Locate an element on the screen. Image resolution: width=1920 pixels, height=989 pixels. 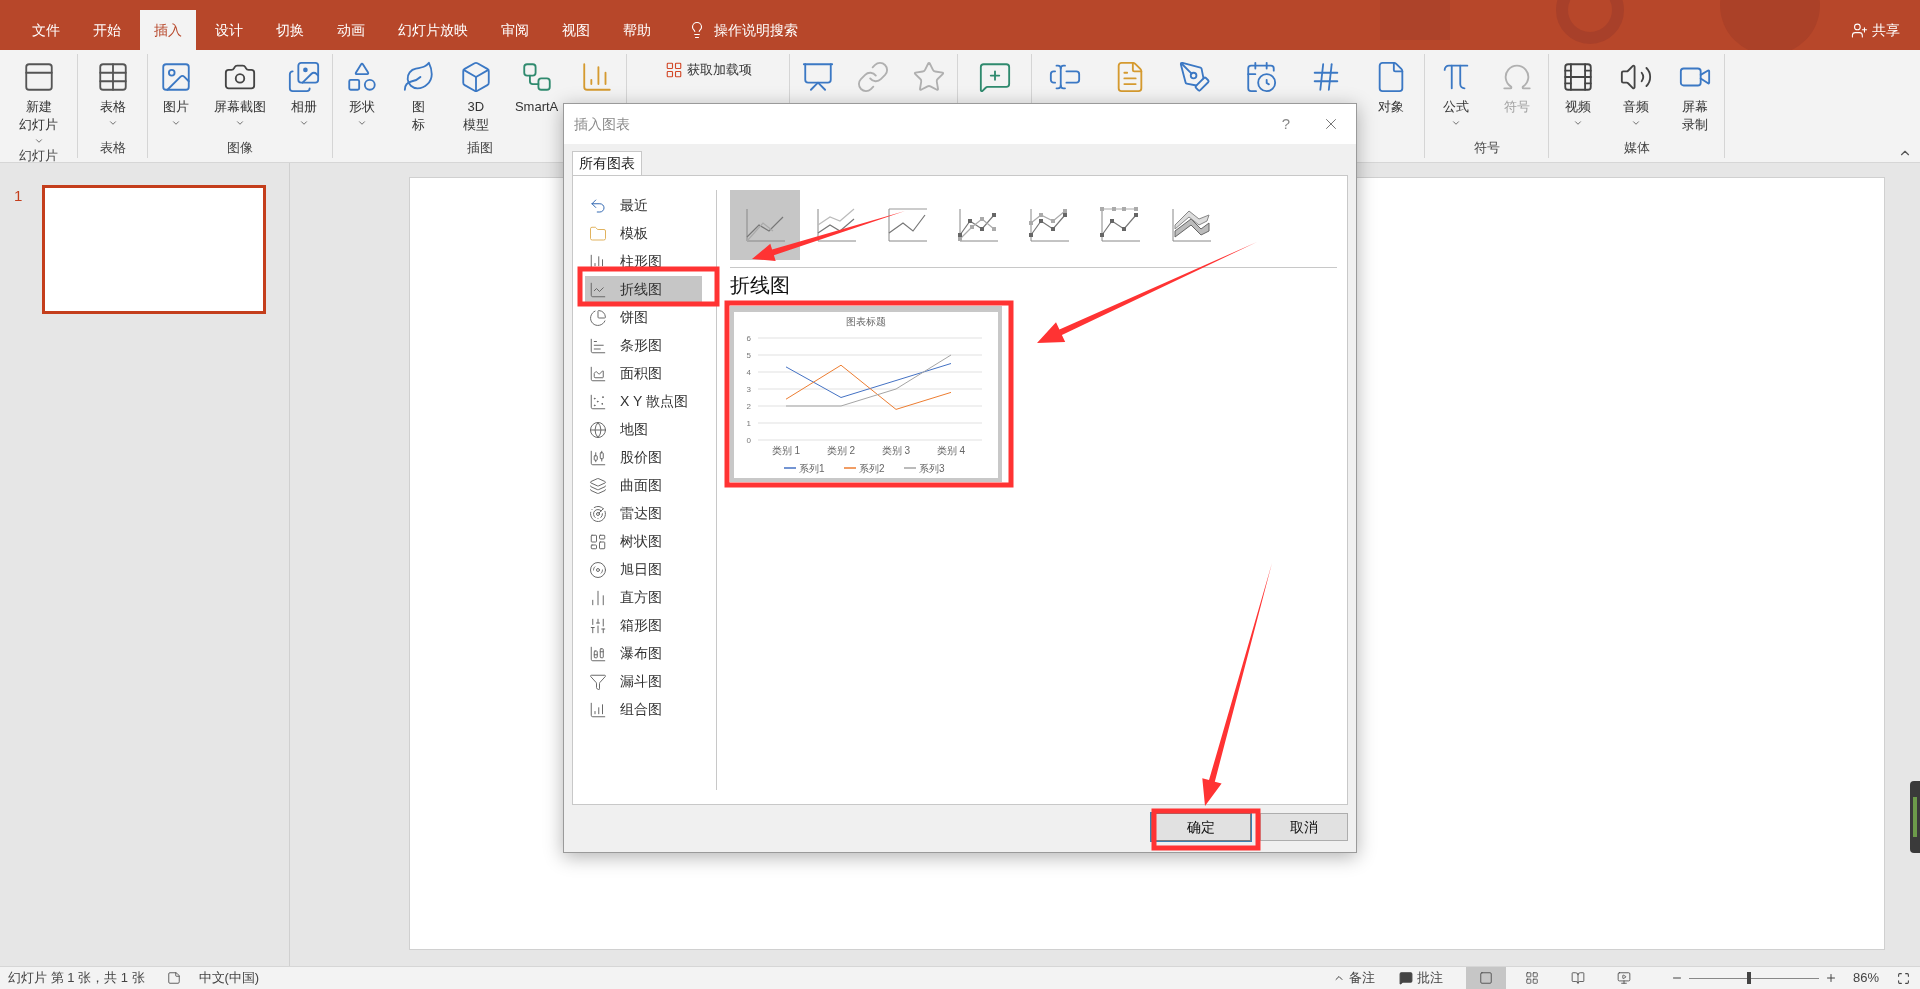
zoom-percent: 86% is located at coordinates (1865, 978).